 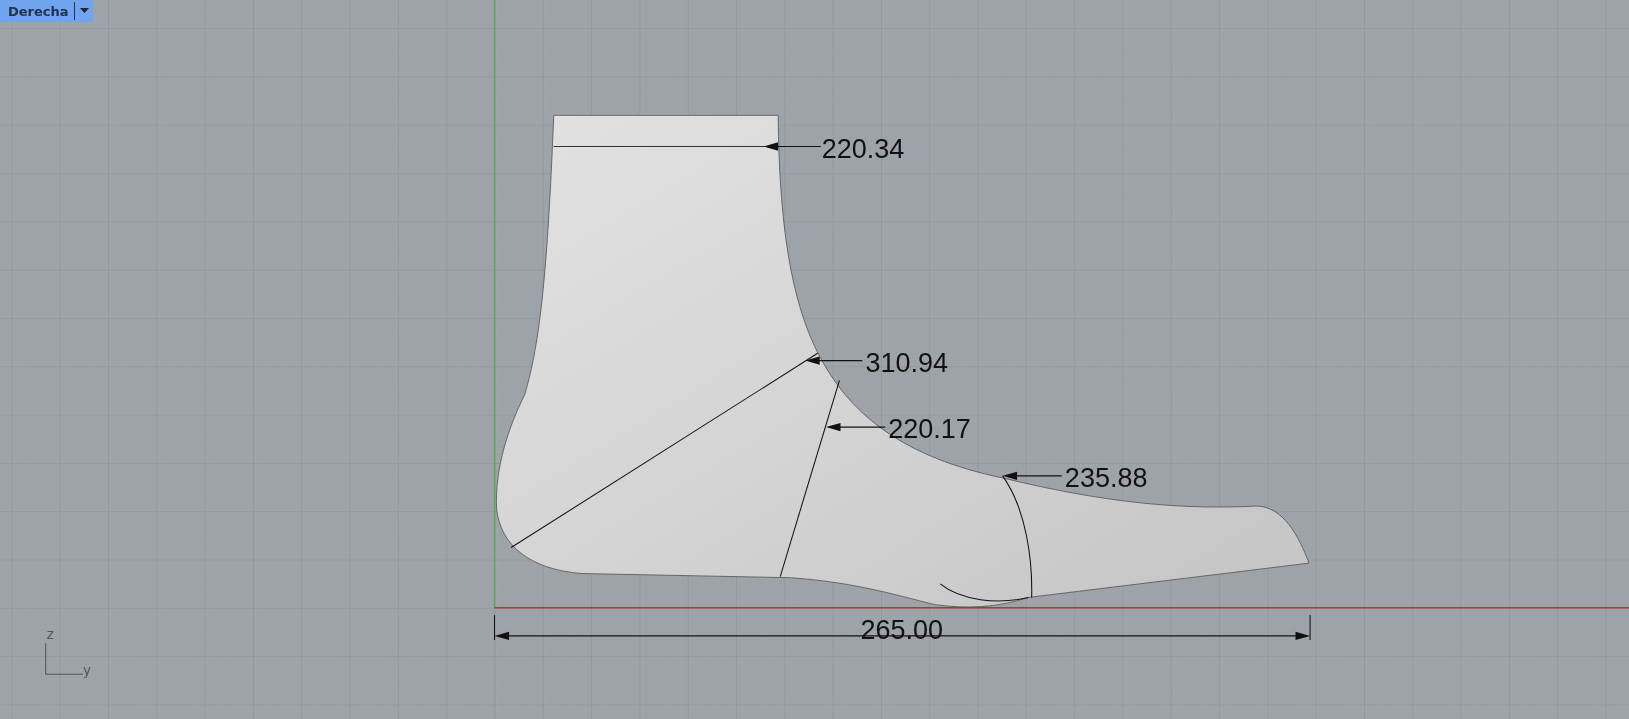 I want to click on axis-label: z, so click(x=50, y=634).